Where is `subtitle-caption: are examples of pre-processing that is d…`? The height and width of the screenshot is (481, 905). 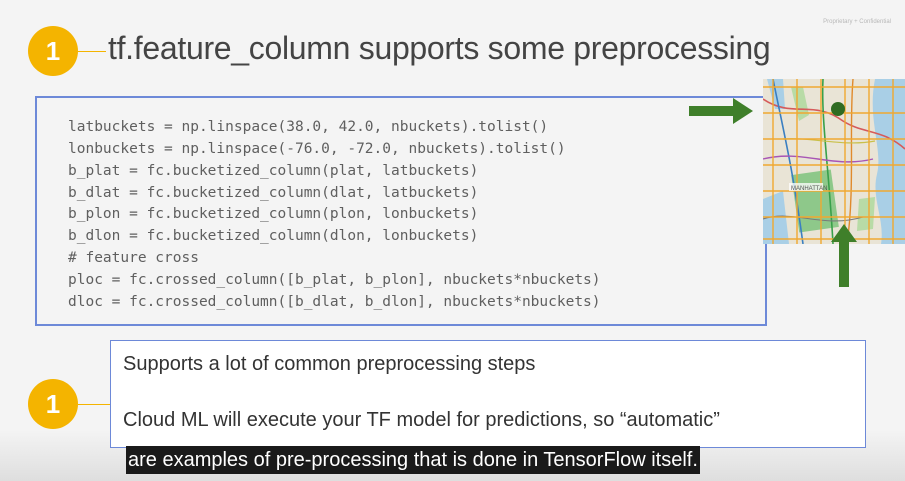 subtitle-caption: are examples of pre-processing that is d… is located at coordinates (413, 460).